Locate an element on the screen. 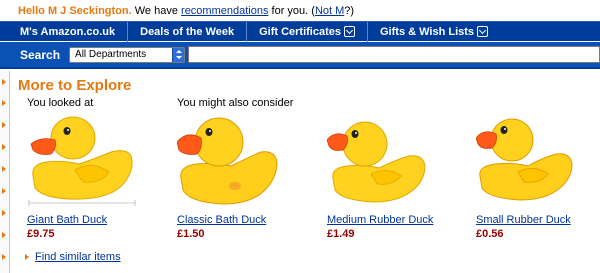  nav-item-label: Deals of the Week is located at coordinates (187, 31).